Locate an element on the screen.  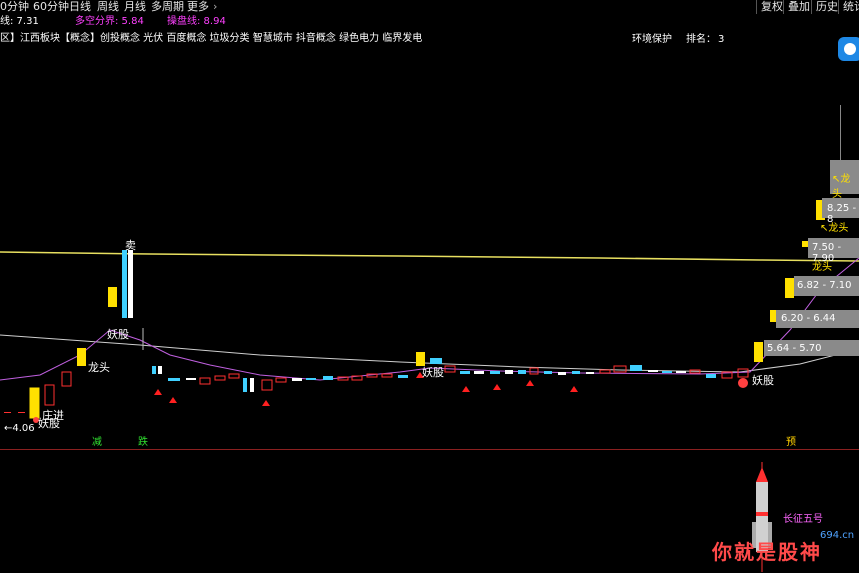
demon-stock-label-2: 妖股 is located at coordinates (49, 423).